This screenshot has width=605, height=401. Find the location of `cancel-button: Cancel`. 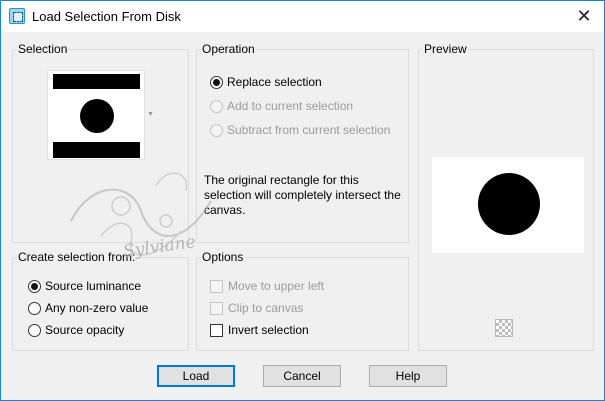

cancel-button: Cancel is located at coordinates (302, 376).